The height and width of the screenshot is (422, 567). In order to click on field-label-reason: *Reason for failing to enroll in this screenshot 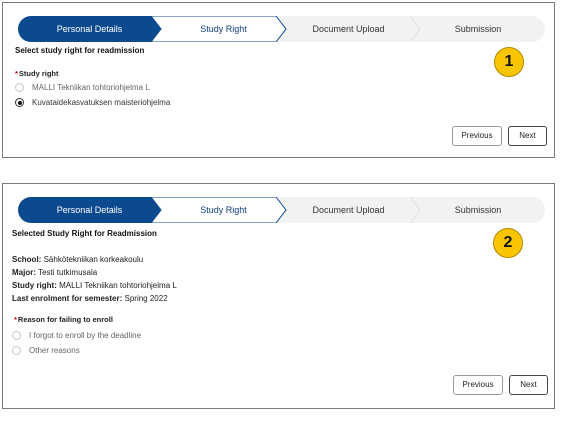, I will do `click(63, 319)`.